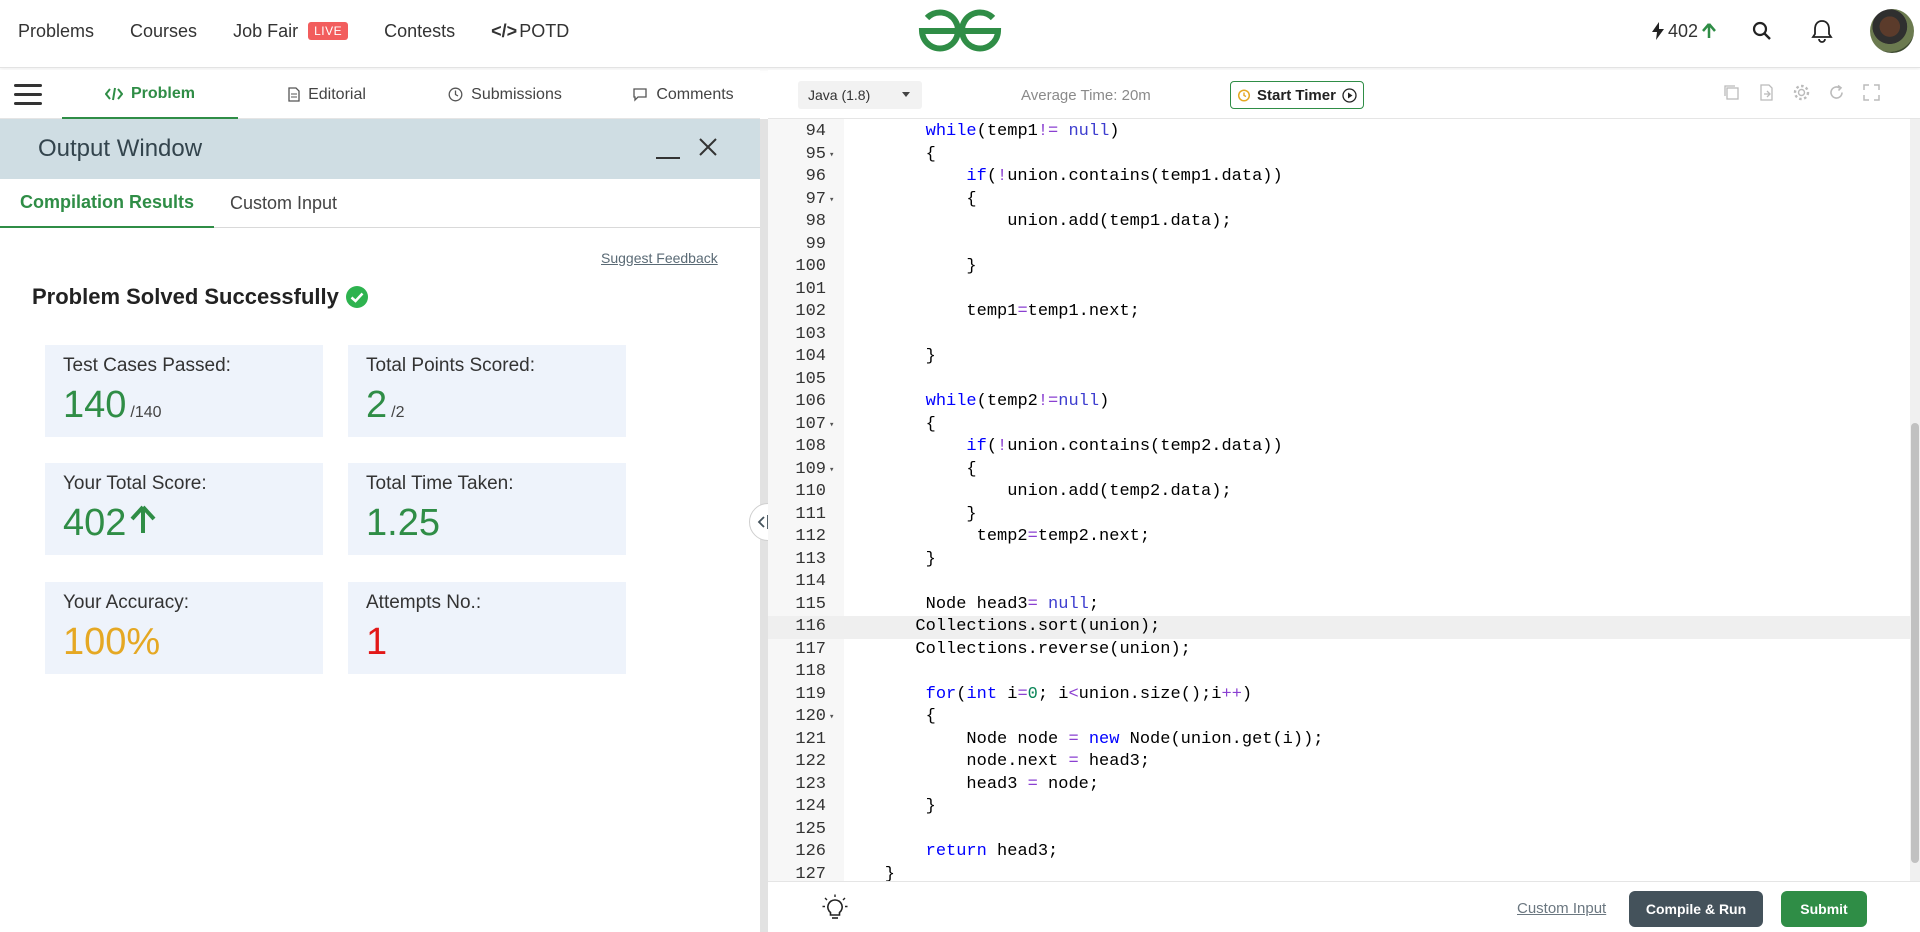  Describe the element at coordinates (28, 95) in the screenshot. I see `menu-icon` at that location.